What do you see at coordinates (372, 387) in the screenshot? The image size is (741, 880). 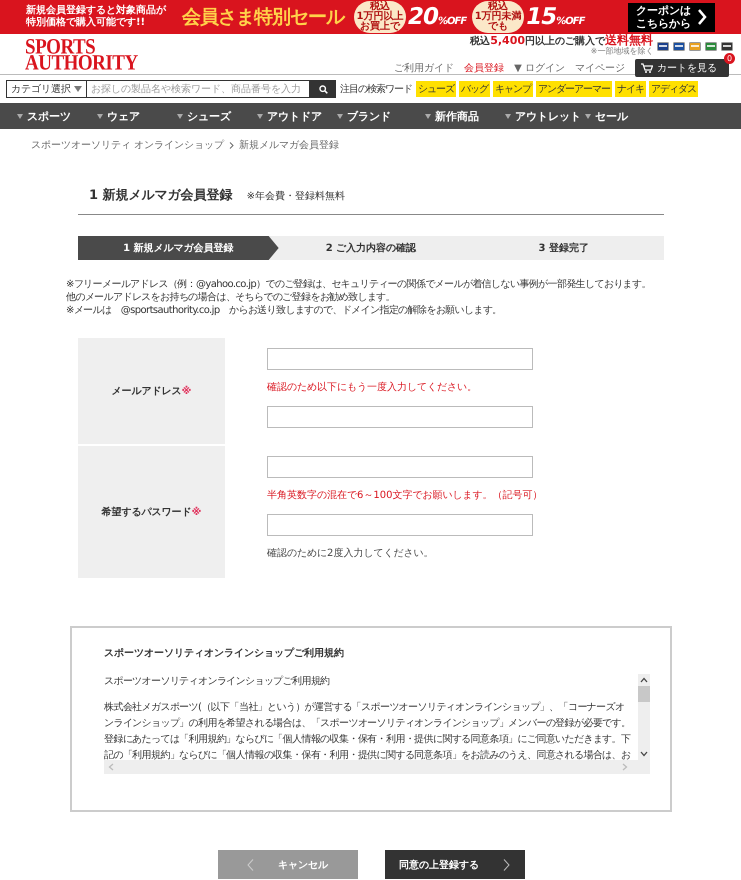 I see `field-hint: 確認のため以下にもう一度入力してください。` at bounding box center [372, 387].